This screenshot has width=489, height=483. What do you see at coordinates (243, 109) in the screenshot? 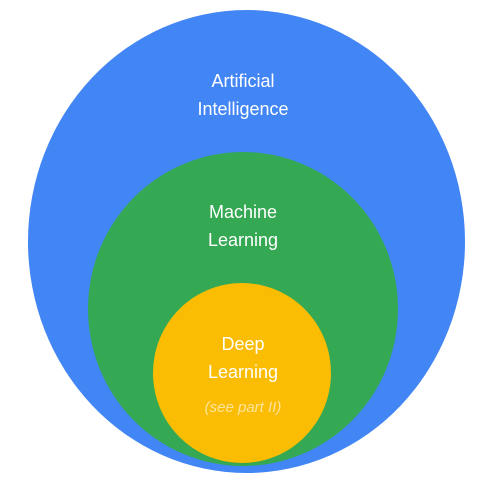
I see `artificial-intelligence-label-line2: Intelligence` at bounding box center [243, 109].